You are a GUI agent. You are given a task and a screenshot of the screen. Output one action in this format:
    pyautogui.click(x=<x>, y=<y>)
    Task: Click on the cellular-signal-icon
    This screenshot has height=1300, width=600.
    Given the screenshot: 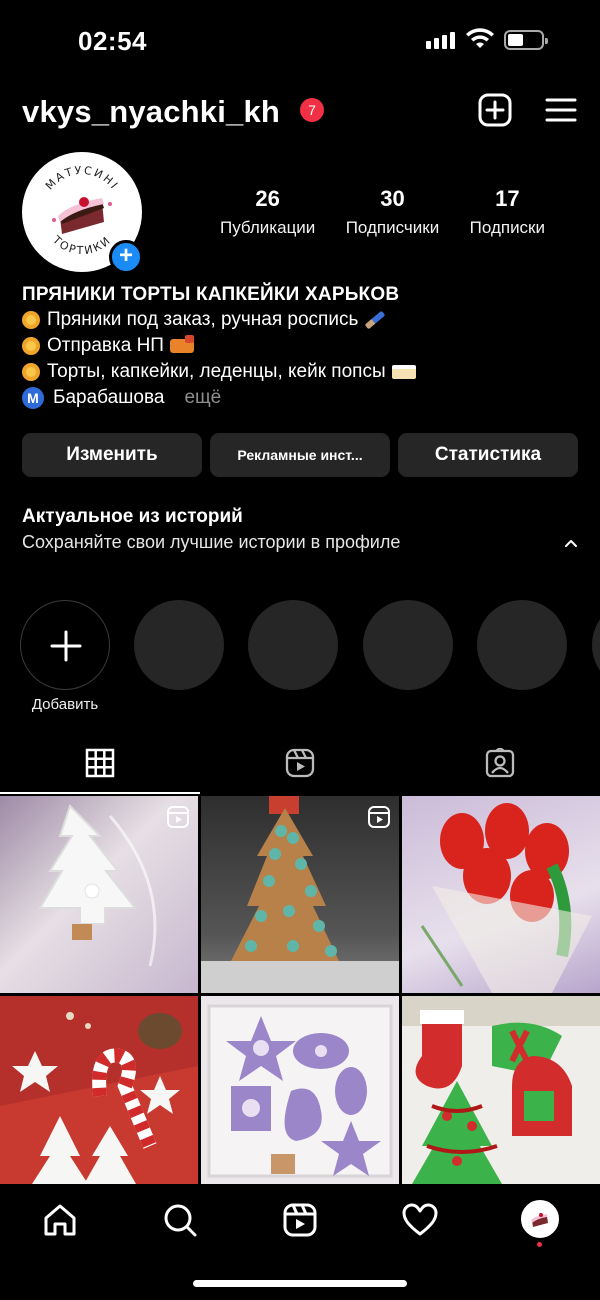 What is the action you would take?
    pyautogui.click(x=440, y=40)
    